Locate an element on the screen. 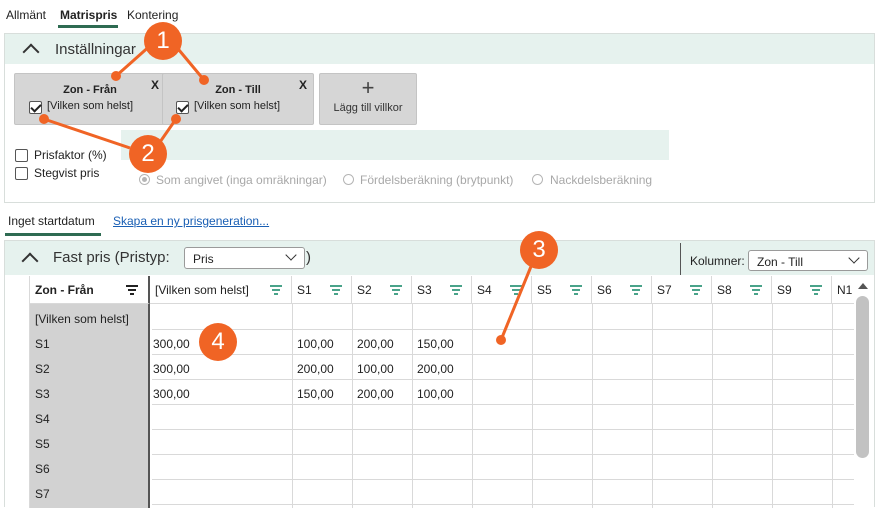 This screenshot has height=508, width=878. column-header-label: S2 is located at coordinates (364, 290).